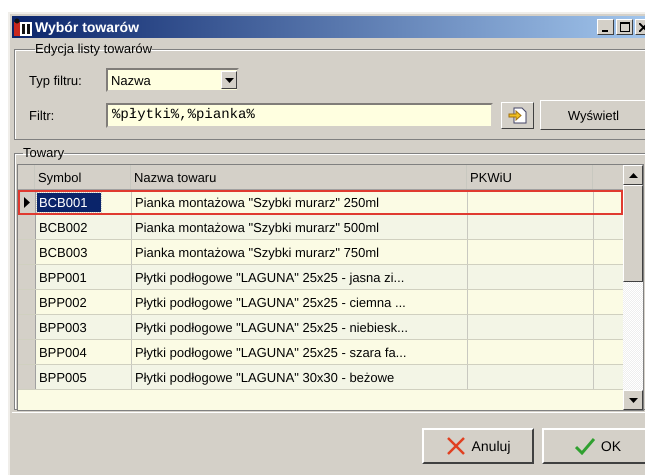 The image size is (645, 475). I want to click on table-cell: BPP001, so click(63, 277).